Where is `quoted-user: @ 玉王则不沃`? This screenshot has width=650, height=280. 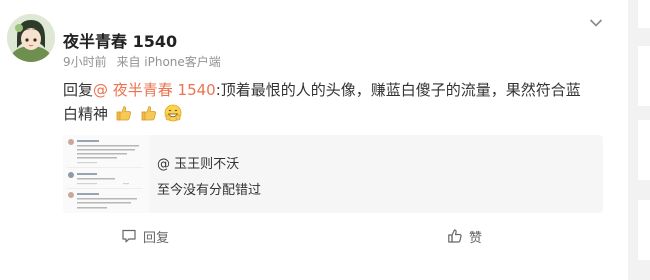
quoted-user: @ 玉王则不沃 is located at coordinates (198, 162).